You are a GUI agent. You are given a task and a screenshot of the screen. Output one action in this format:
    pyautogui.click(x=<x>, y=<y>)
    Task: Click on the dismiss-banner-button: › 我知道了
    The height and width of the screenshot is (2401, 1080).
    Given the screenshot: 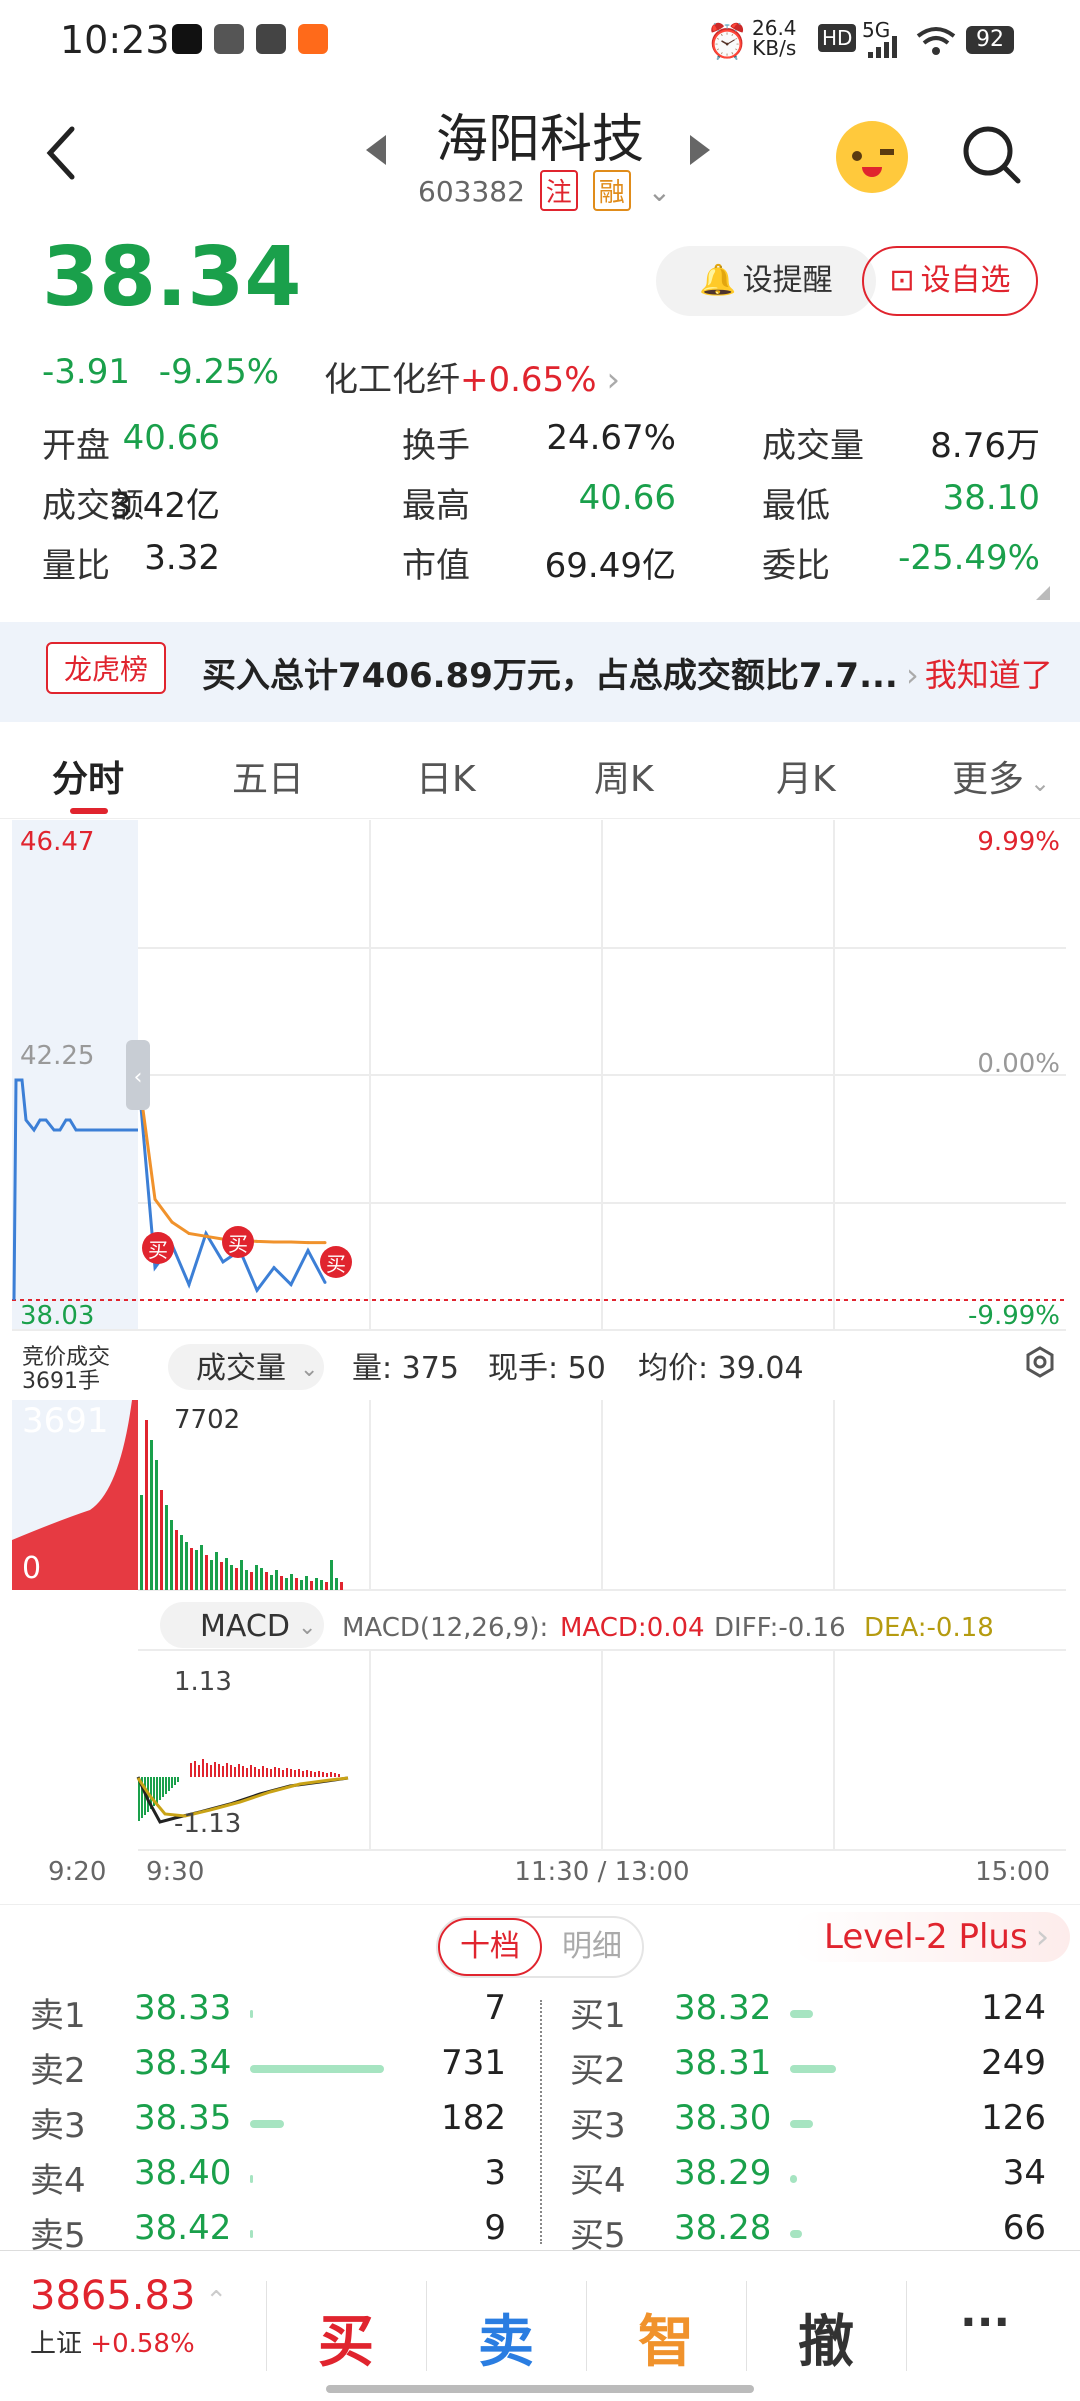 What is the action you would take?
    pyautogui.click(x=979, y=673)
    